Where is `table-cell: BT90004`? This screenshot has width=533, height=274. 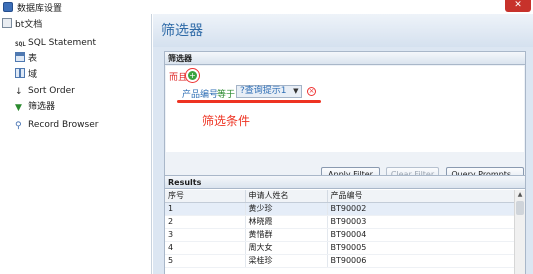 table-cell: BT90004 is located at coordinates (421, 235).